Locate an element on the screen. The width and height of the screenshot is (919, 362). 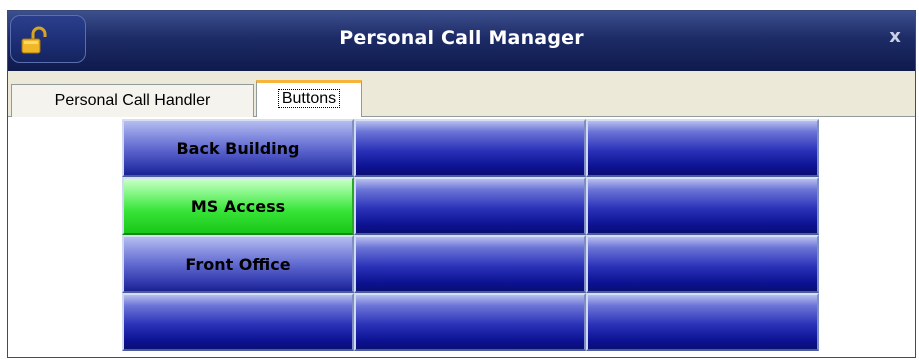
tab-personal-call-handler: Personal Call Handler is located at coordinates (132, 100).